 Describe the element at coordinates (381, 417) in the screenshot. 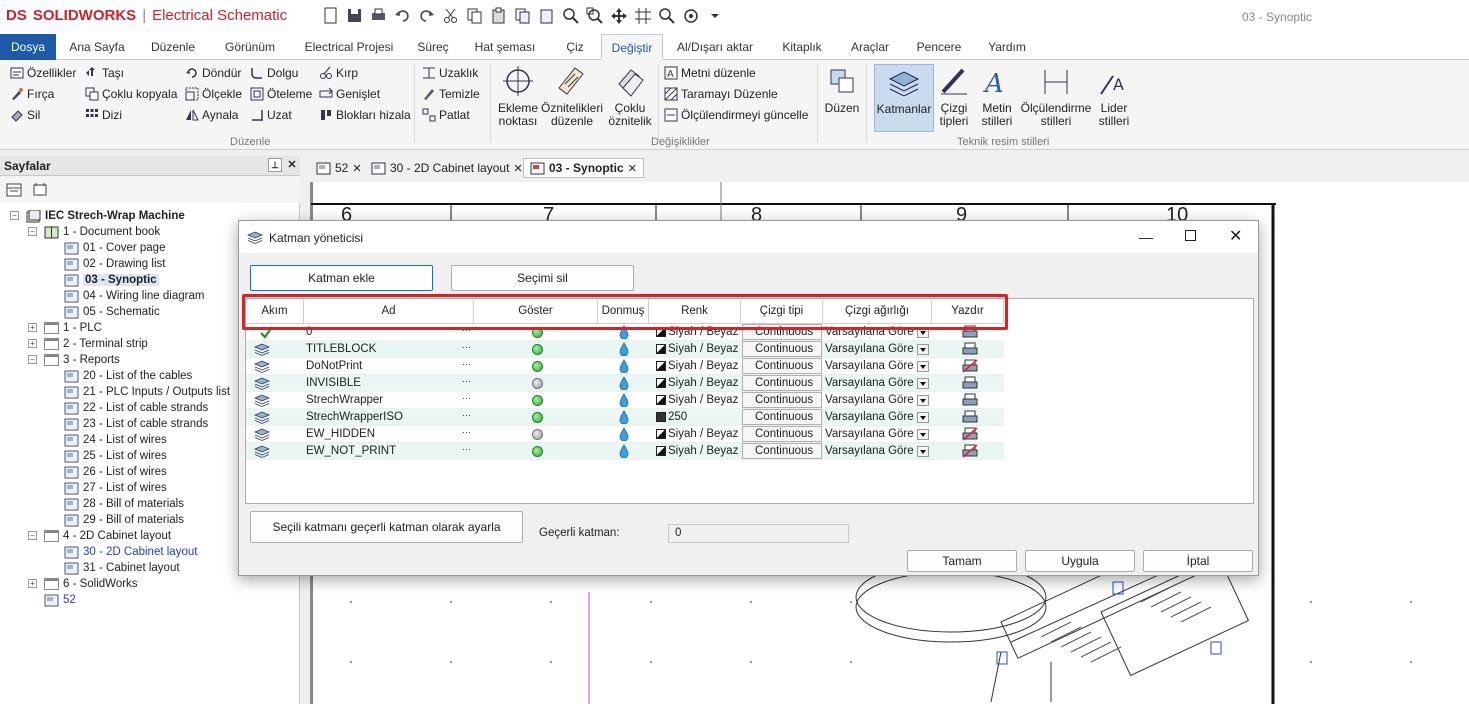

I see `layer-name: StrechWrapperISO` at that location.